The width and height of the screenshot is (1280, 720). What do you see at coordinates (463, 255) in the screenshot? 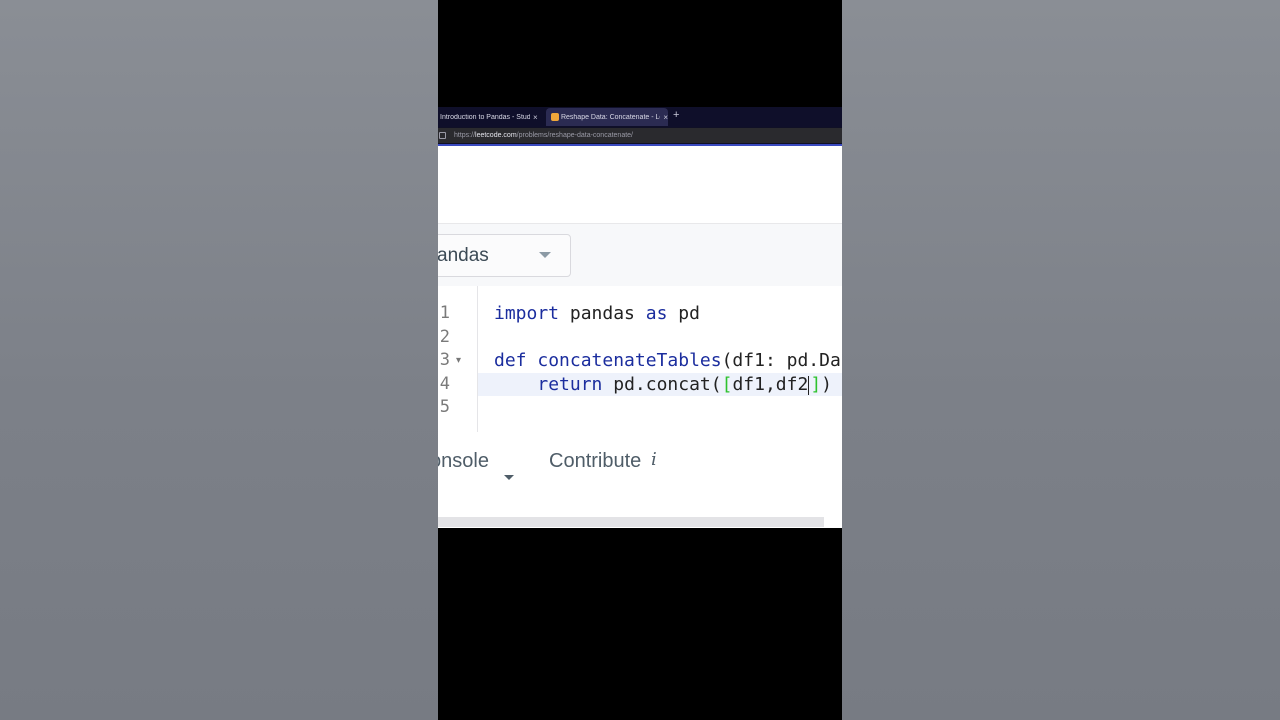
I see `language-label: andas` at bounding box center [463, 255].